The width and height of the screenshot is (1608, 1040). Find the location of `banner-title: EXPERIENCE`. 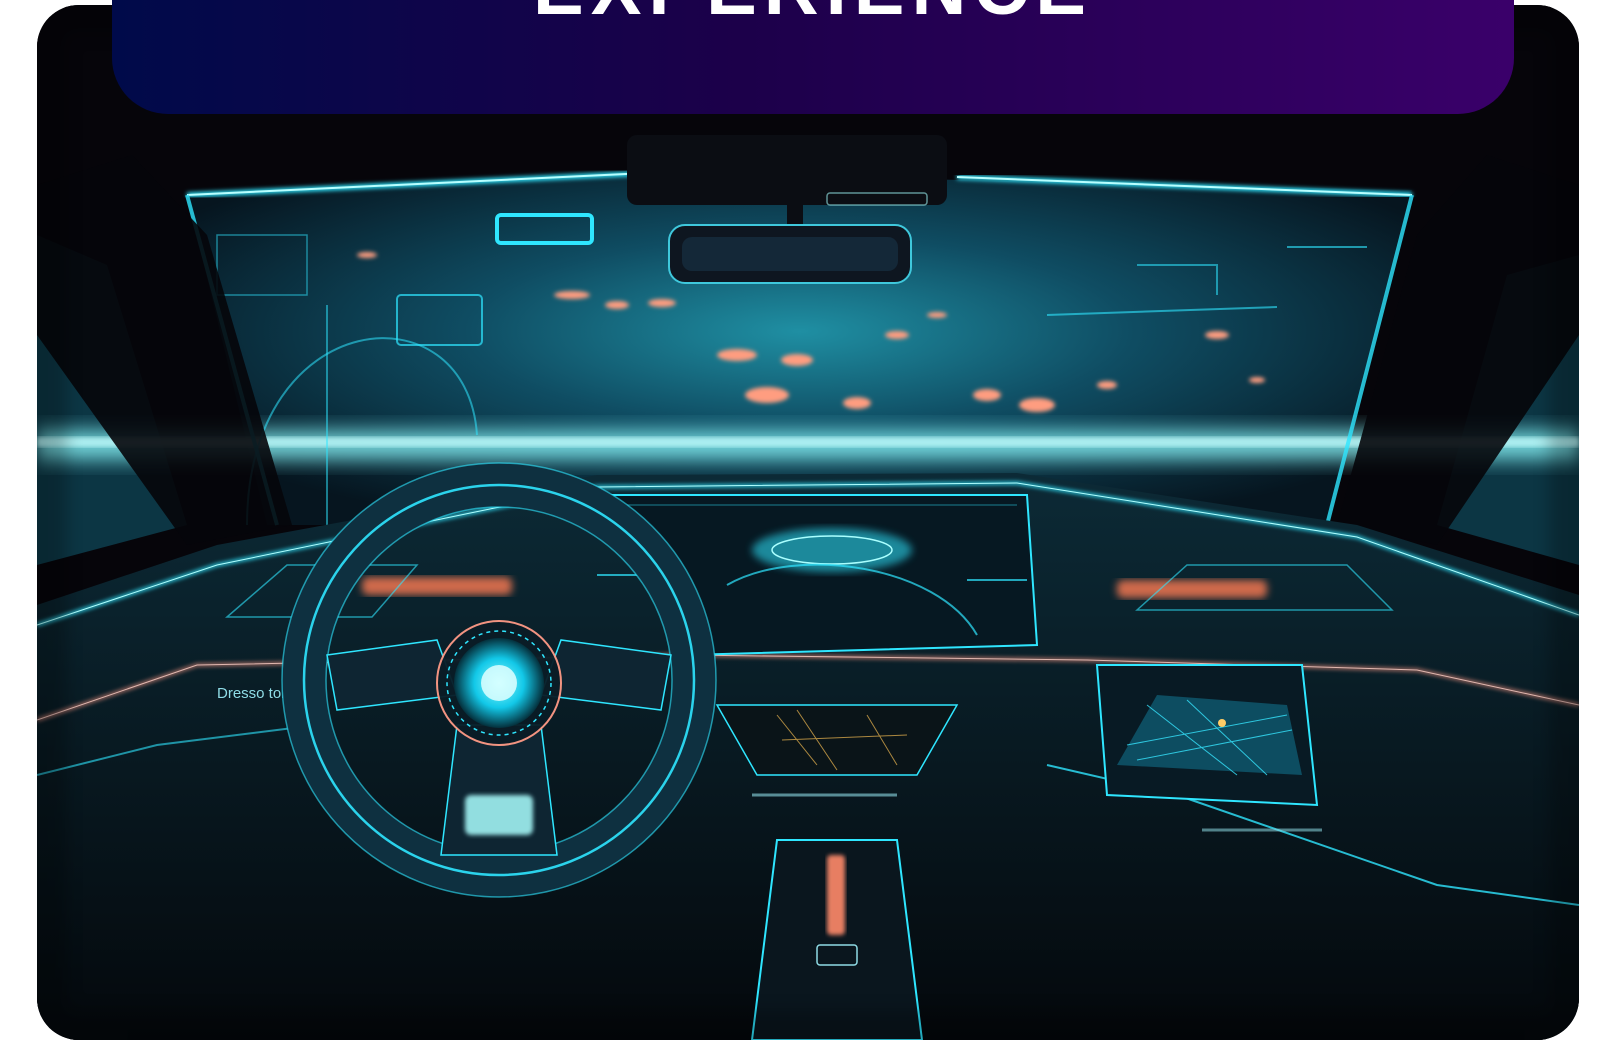

banner-title: EXPERIENCE is located at coordinates (813, 13).